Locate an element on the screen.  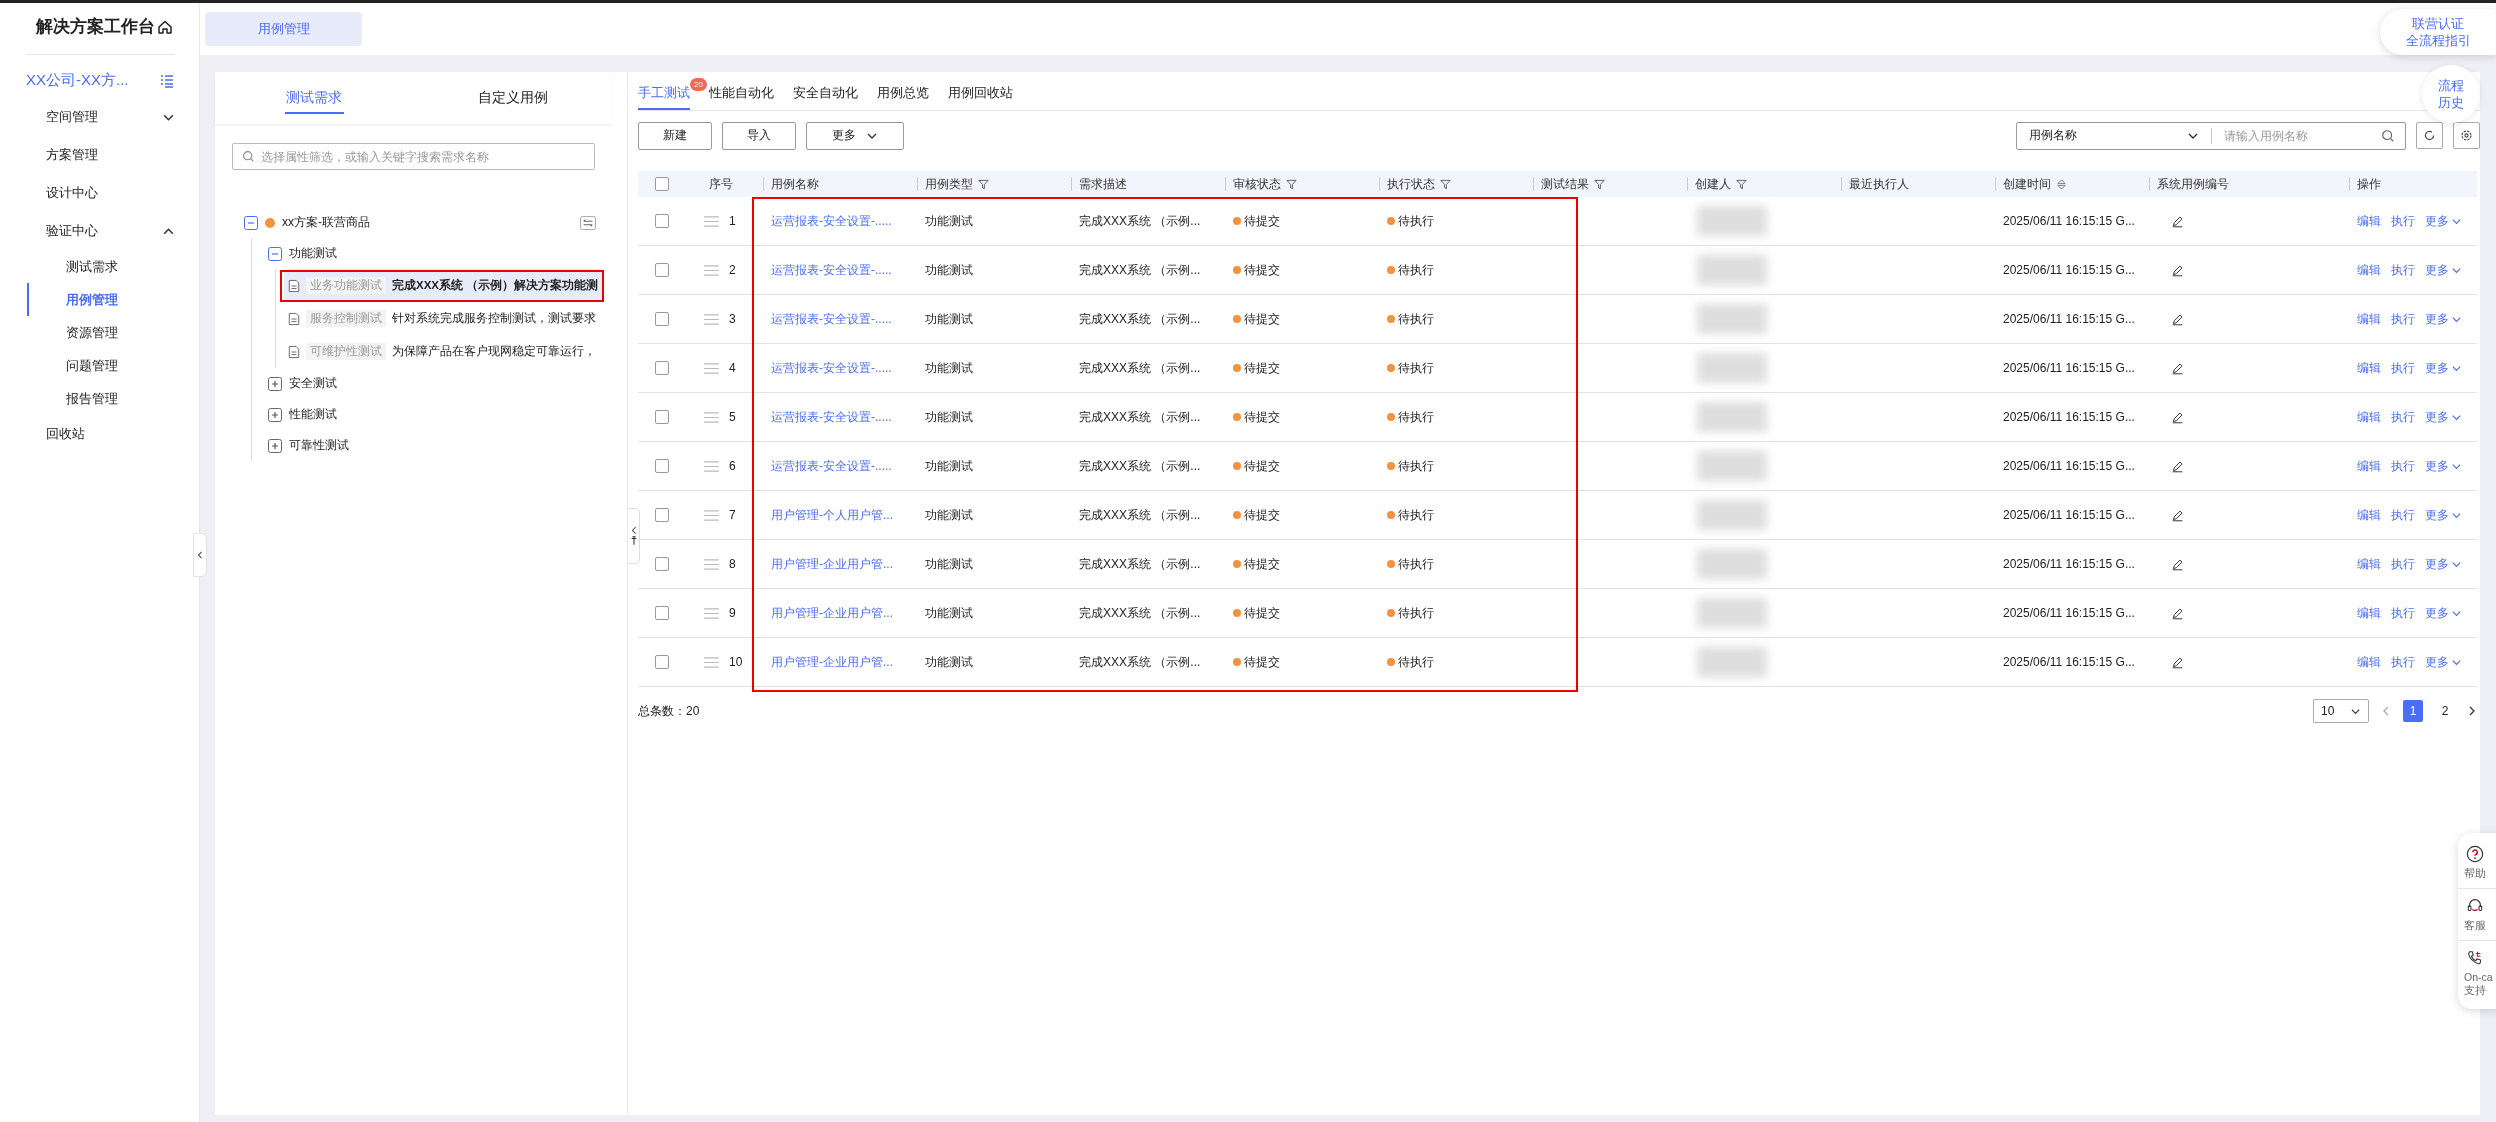
next-page-icon is located at coordinates (2472, 711).